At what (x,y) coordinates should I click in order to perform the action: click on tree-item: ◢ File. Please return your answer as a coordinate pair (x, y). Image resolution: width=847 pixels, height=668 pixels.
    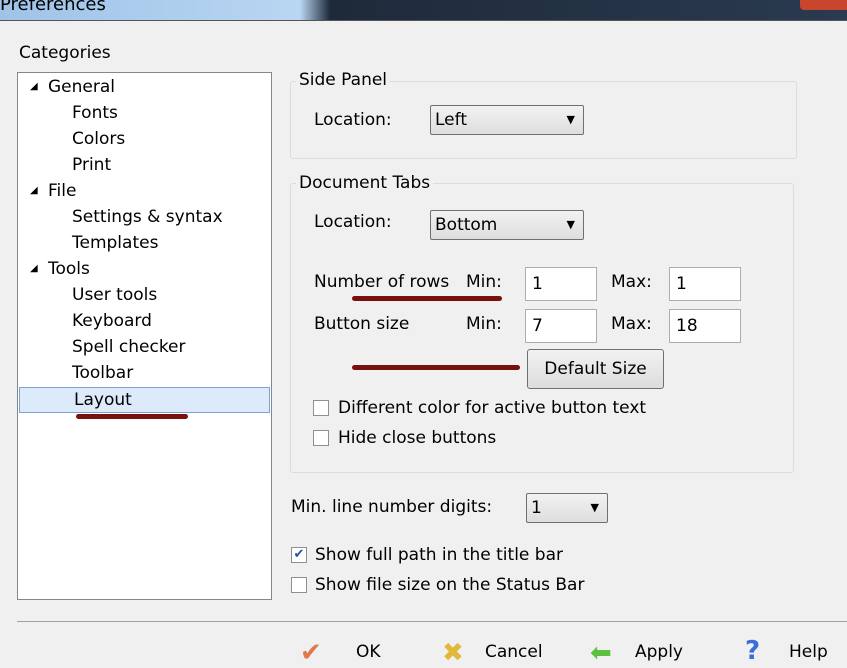
    Looking at the image, I should click on (144, 191).